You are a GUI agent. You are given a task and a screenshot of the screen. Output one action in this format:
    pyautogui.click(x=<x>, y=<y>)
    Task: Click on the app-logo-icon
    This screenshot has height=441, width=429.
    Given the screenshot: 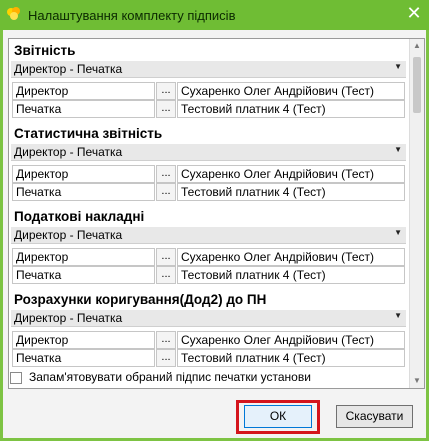 What is the action you would take?
    pyautogui.click(x=14, y=14)
    